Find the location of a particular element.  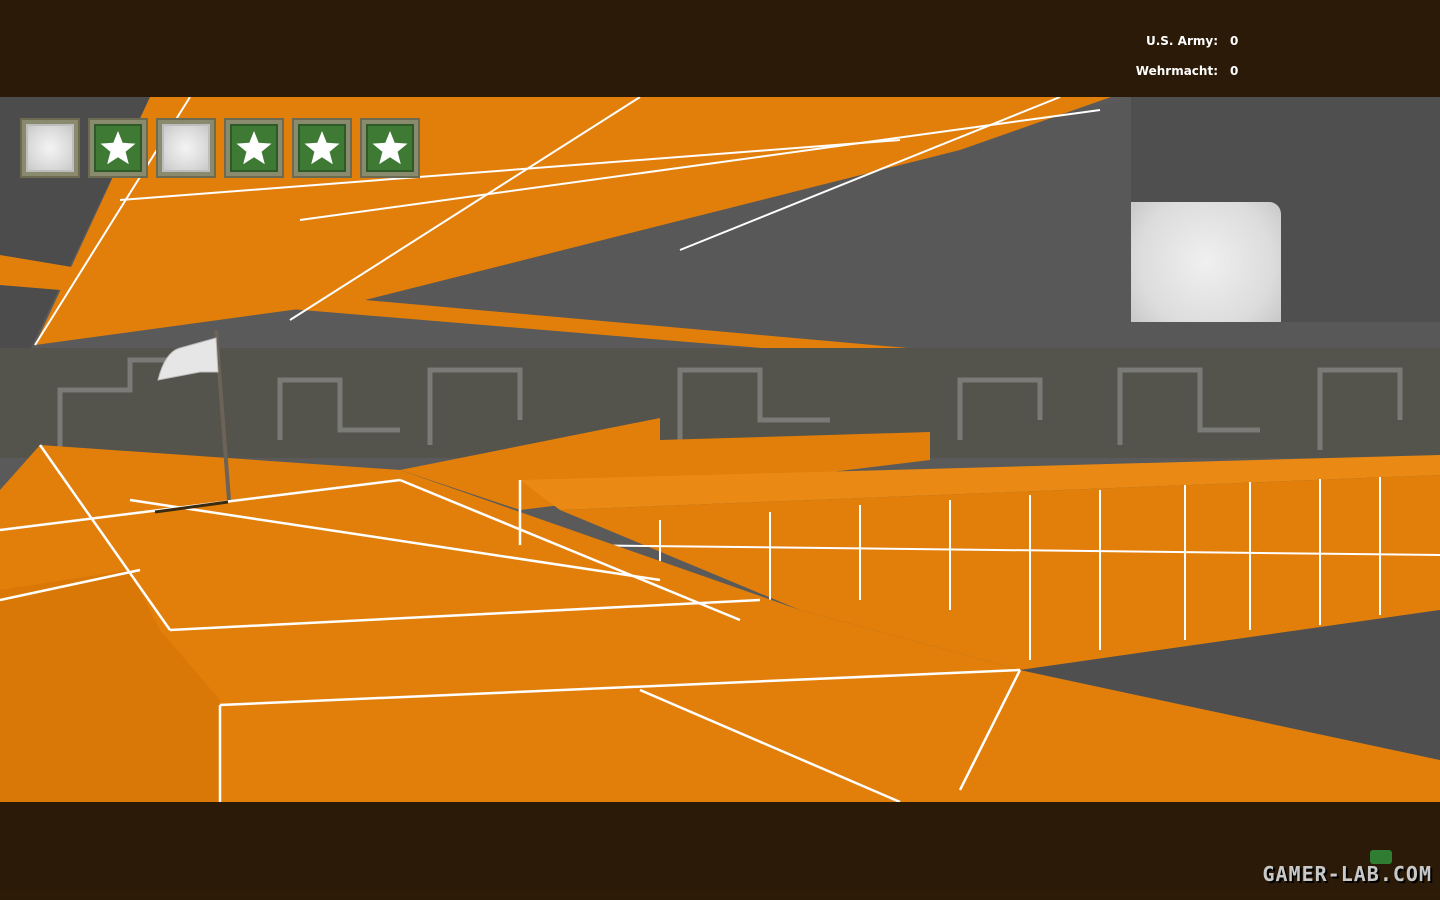

score-row-wehrmacht: Wehrmacht: 0 is located at coordinates (1180, 71).